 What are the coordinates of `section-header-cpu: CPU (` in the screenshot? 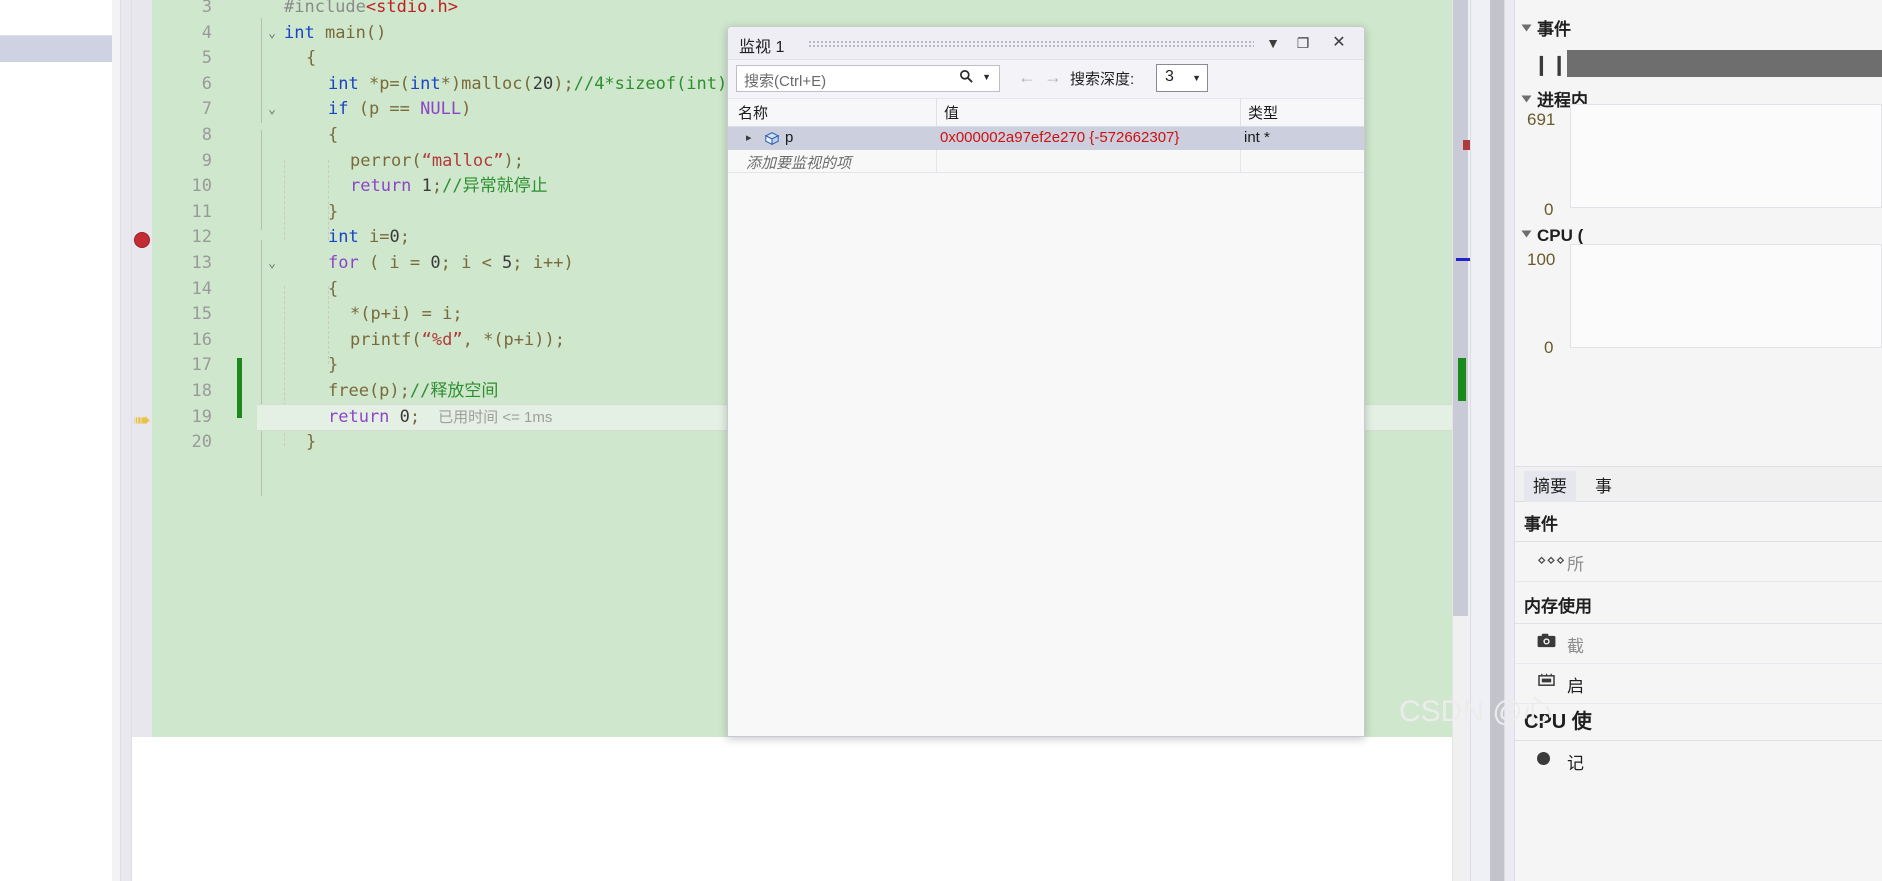 It's located at (1552, 236).